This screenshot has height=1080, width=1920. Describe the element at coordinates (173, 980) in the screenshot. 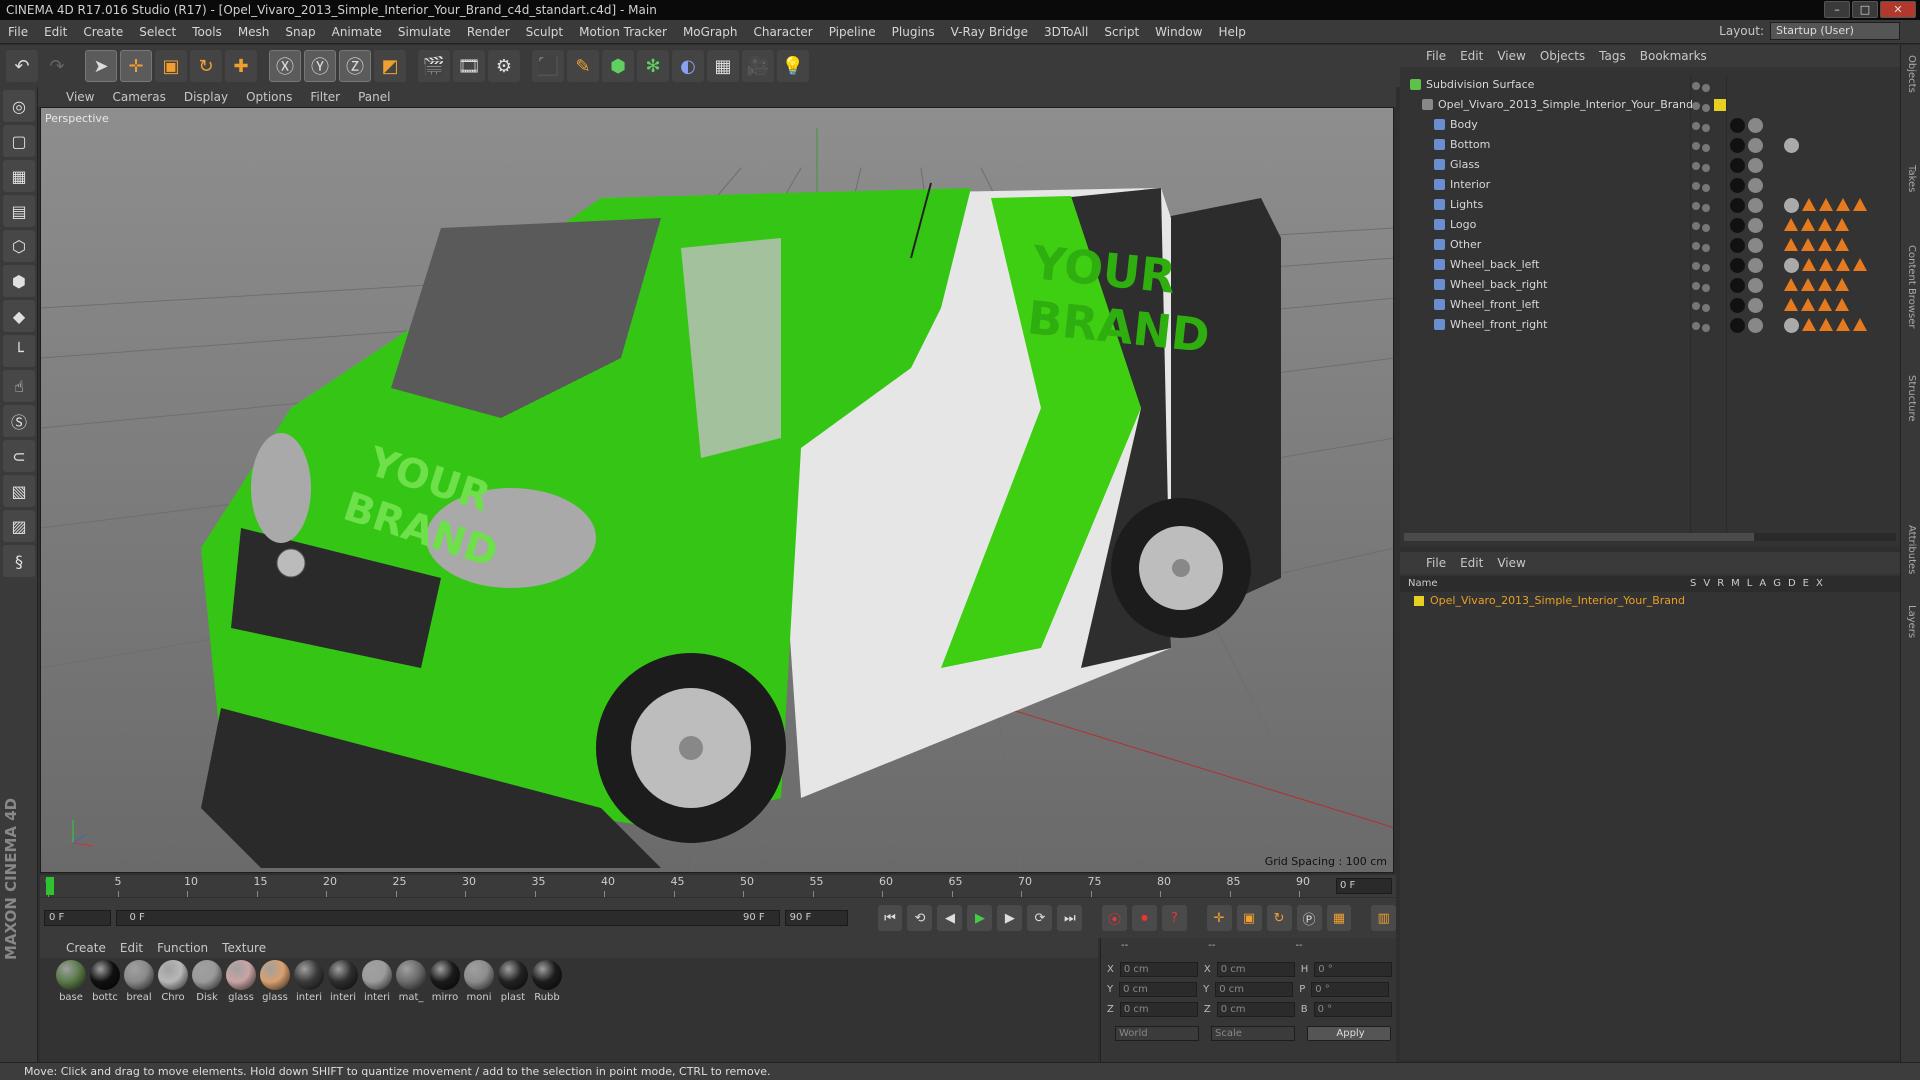

I see `material-swatch: Chro` at that location.